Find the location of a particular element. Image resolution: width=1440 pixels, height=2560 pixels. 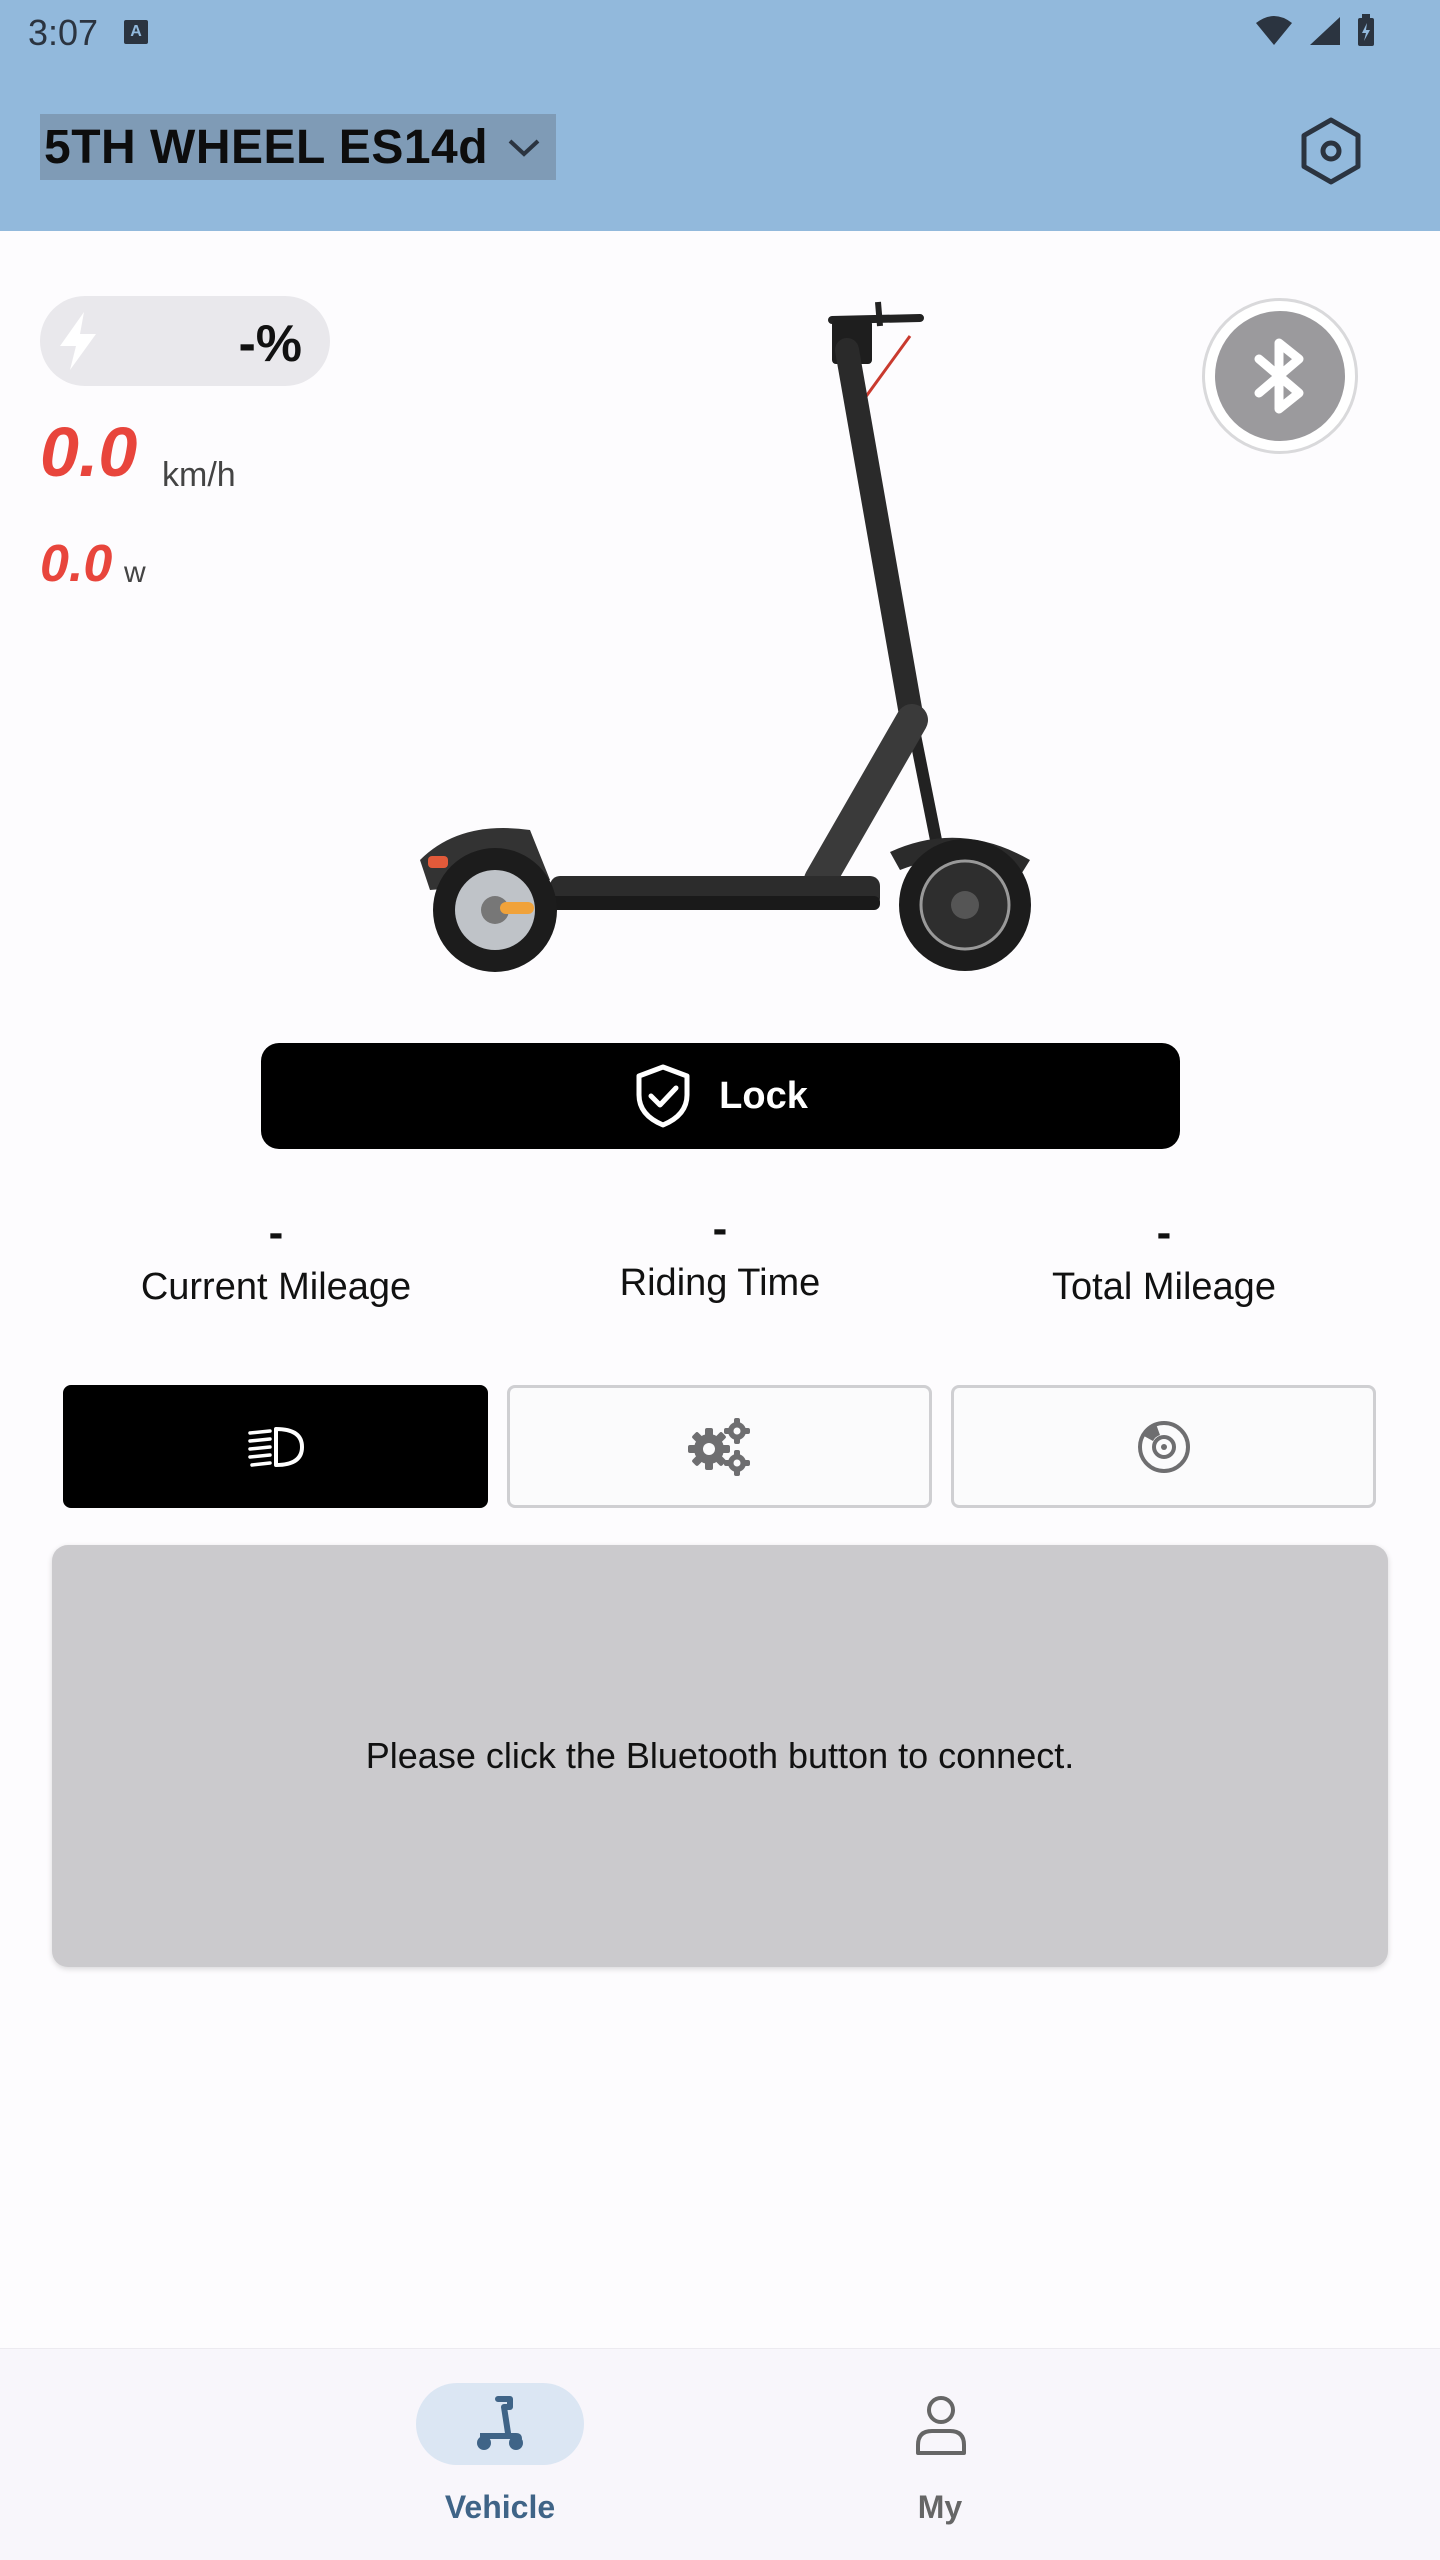

chevron-down-icon is located at coordinates (524, 148).